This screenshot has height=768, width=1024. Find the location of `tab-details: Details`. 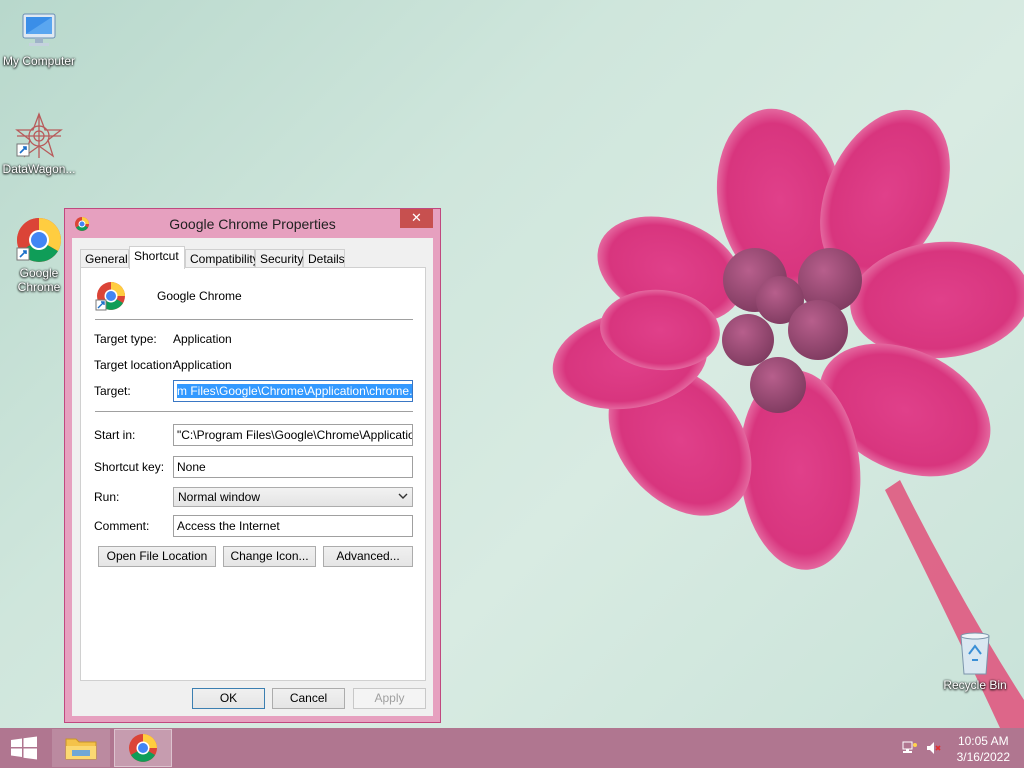

tab-details: Details is located at coordinates (324, 258).